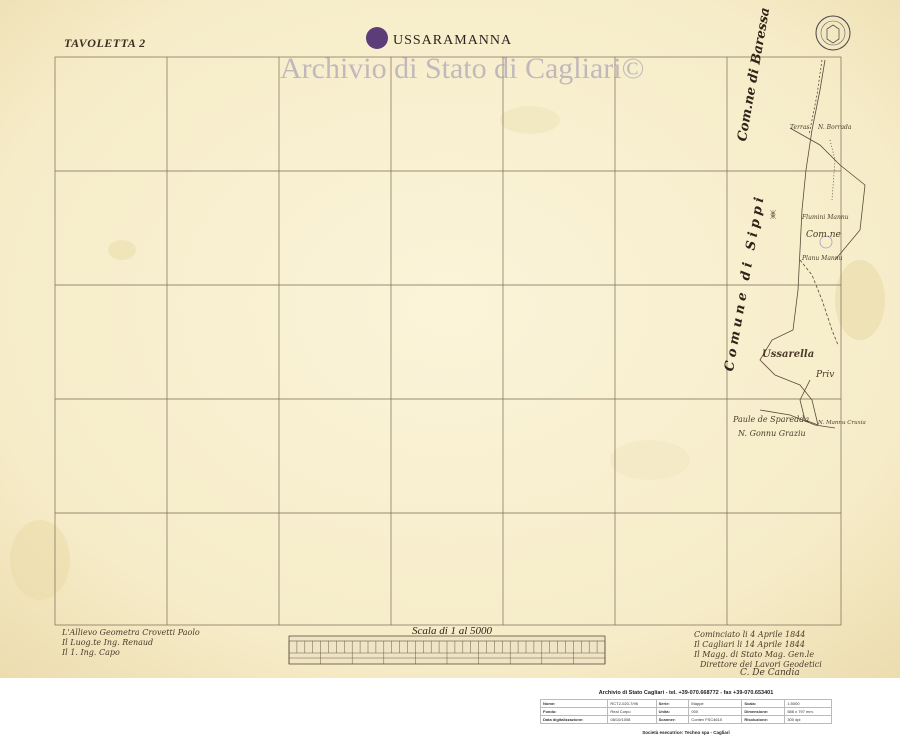  What do you see at coordinates (833, 33) in the screenshot?
I see `archive-seal-icon` at bounding box center [833, 33].